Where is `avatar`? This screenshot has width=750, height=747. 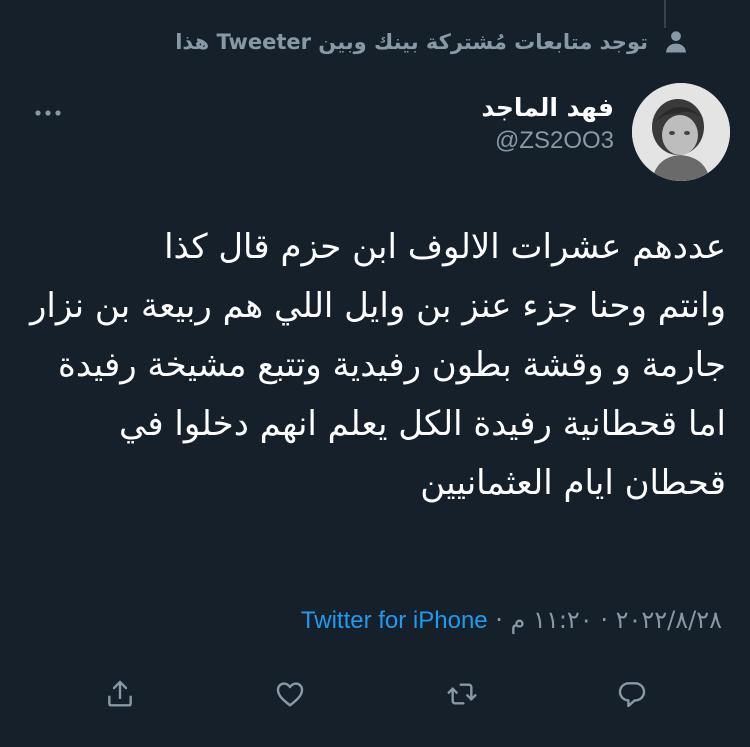 avatar is located at coordinates (681, 132).